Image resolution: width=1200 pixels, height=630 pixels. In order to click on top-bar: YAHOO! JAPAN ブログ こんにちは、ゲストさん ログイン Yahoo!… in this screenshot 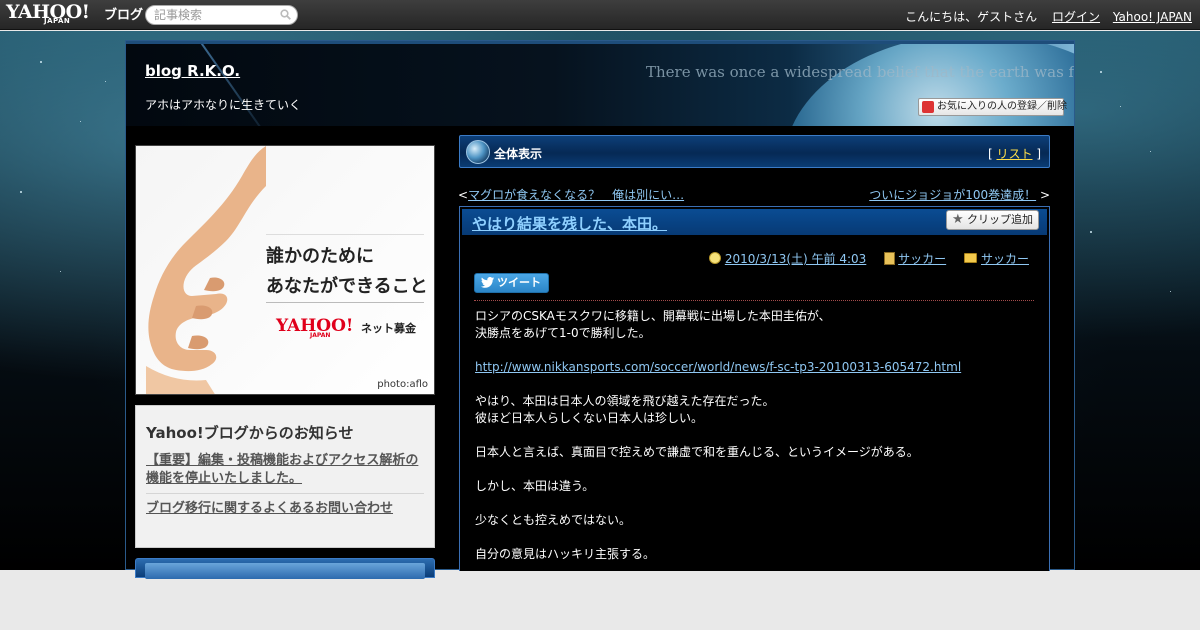, I will do `click(600, 15)`.